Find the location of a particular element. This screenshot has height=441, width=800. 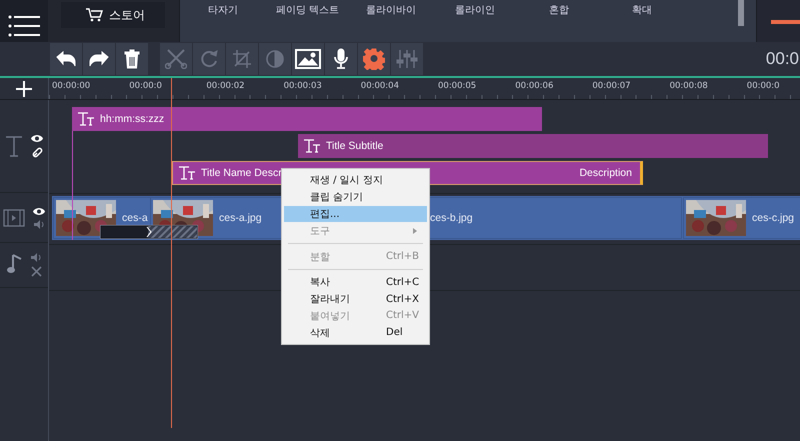

clip-name: ces-c.jpg is located at coordinates (773, 218).